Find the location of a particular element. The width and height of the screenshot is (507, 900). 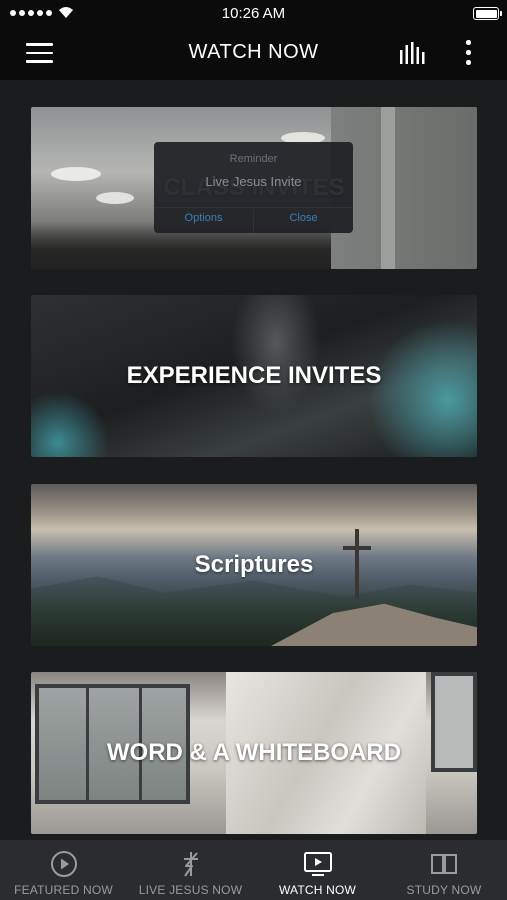

lightning-cross-icon is located at coordinates (190, 864).